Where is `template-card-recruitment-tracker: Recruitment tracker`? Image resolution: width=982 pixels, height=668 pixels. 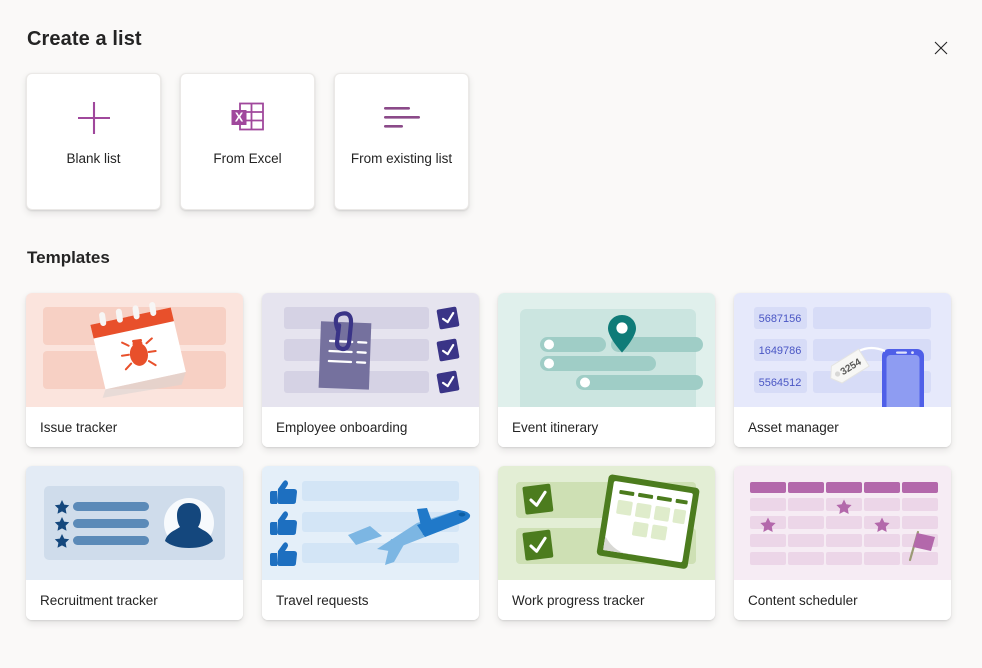
template-card-recruitment-tracker: Recruitment tracker is located at coordinates (134, 543).